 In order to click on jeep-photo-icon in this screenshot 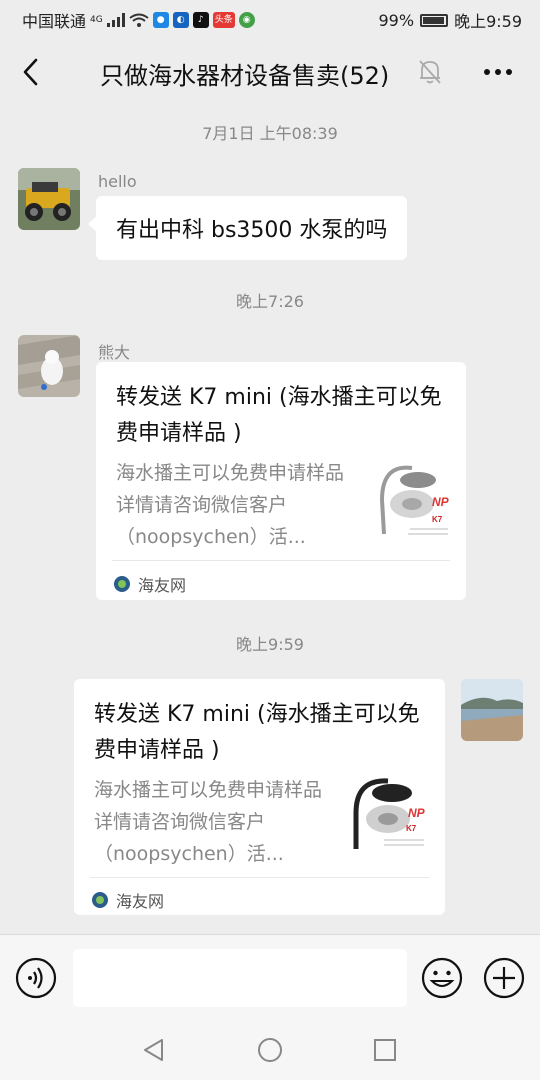, I will do `click(49, 199)`.